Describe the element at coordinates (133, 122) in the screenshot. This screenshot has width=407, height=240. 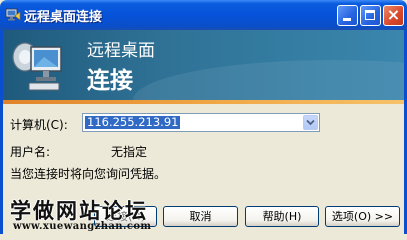
I see `computer-value: 116.255.213.91` at that location.